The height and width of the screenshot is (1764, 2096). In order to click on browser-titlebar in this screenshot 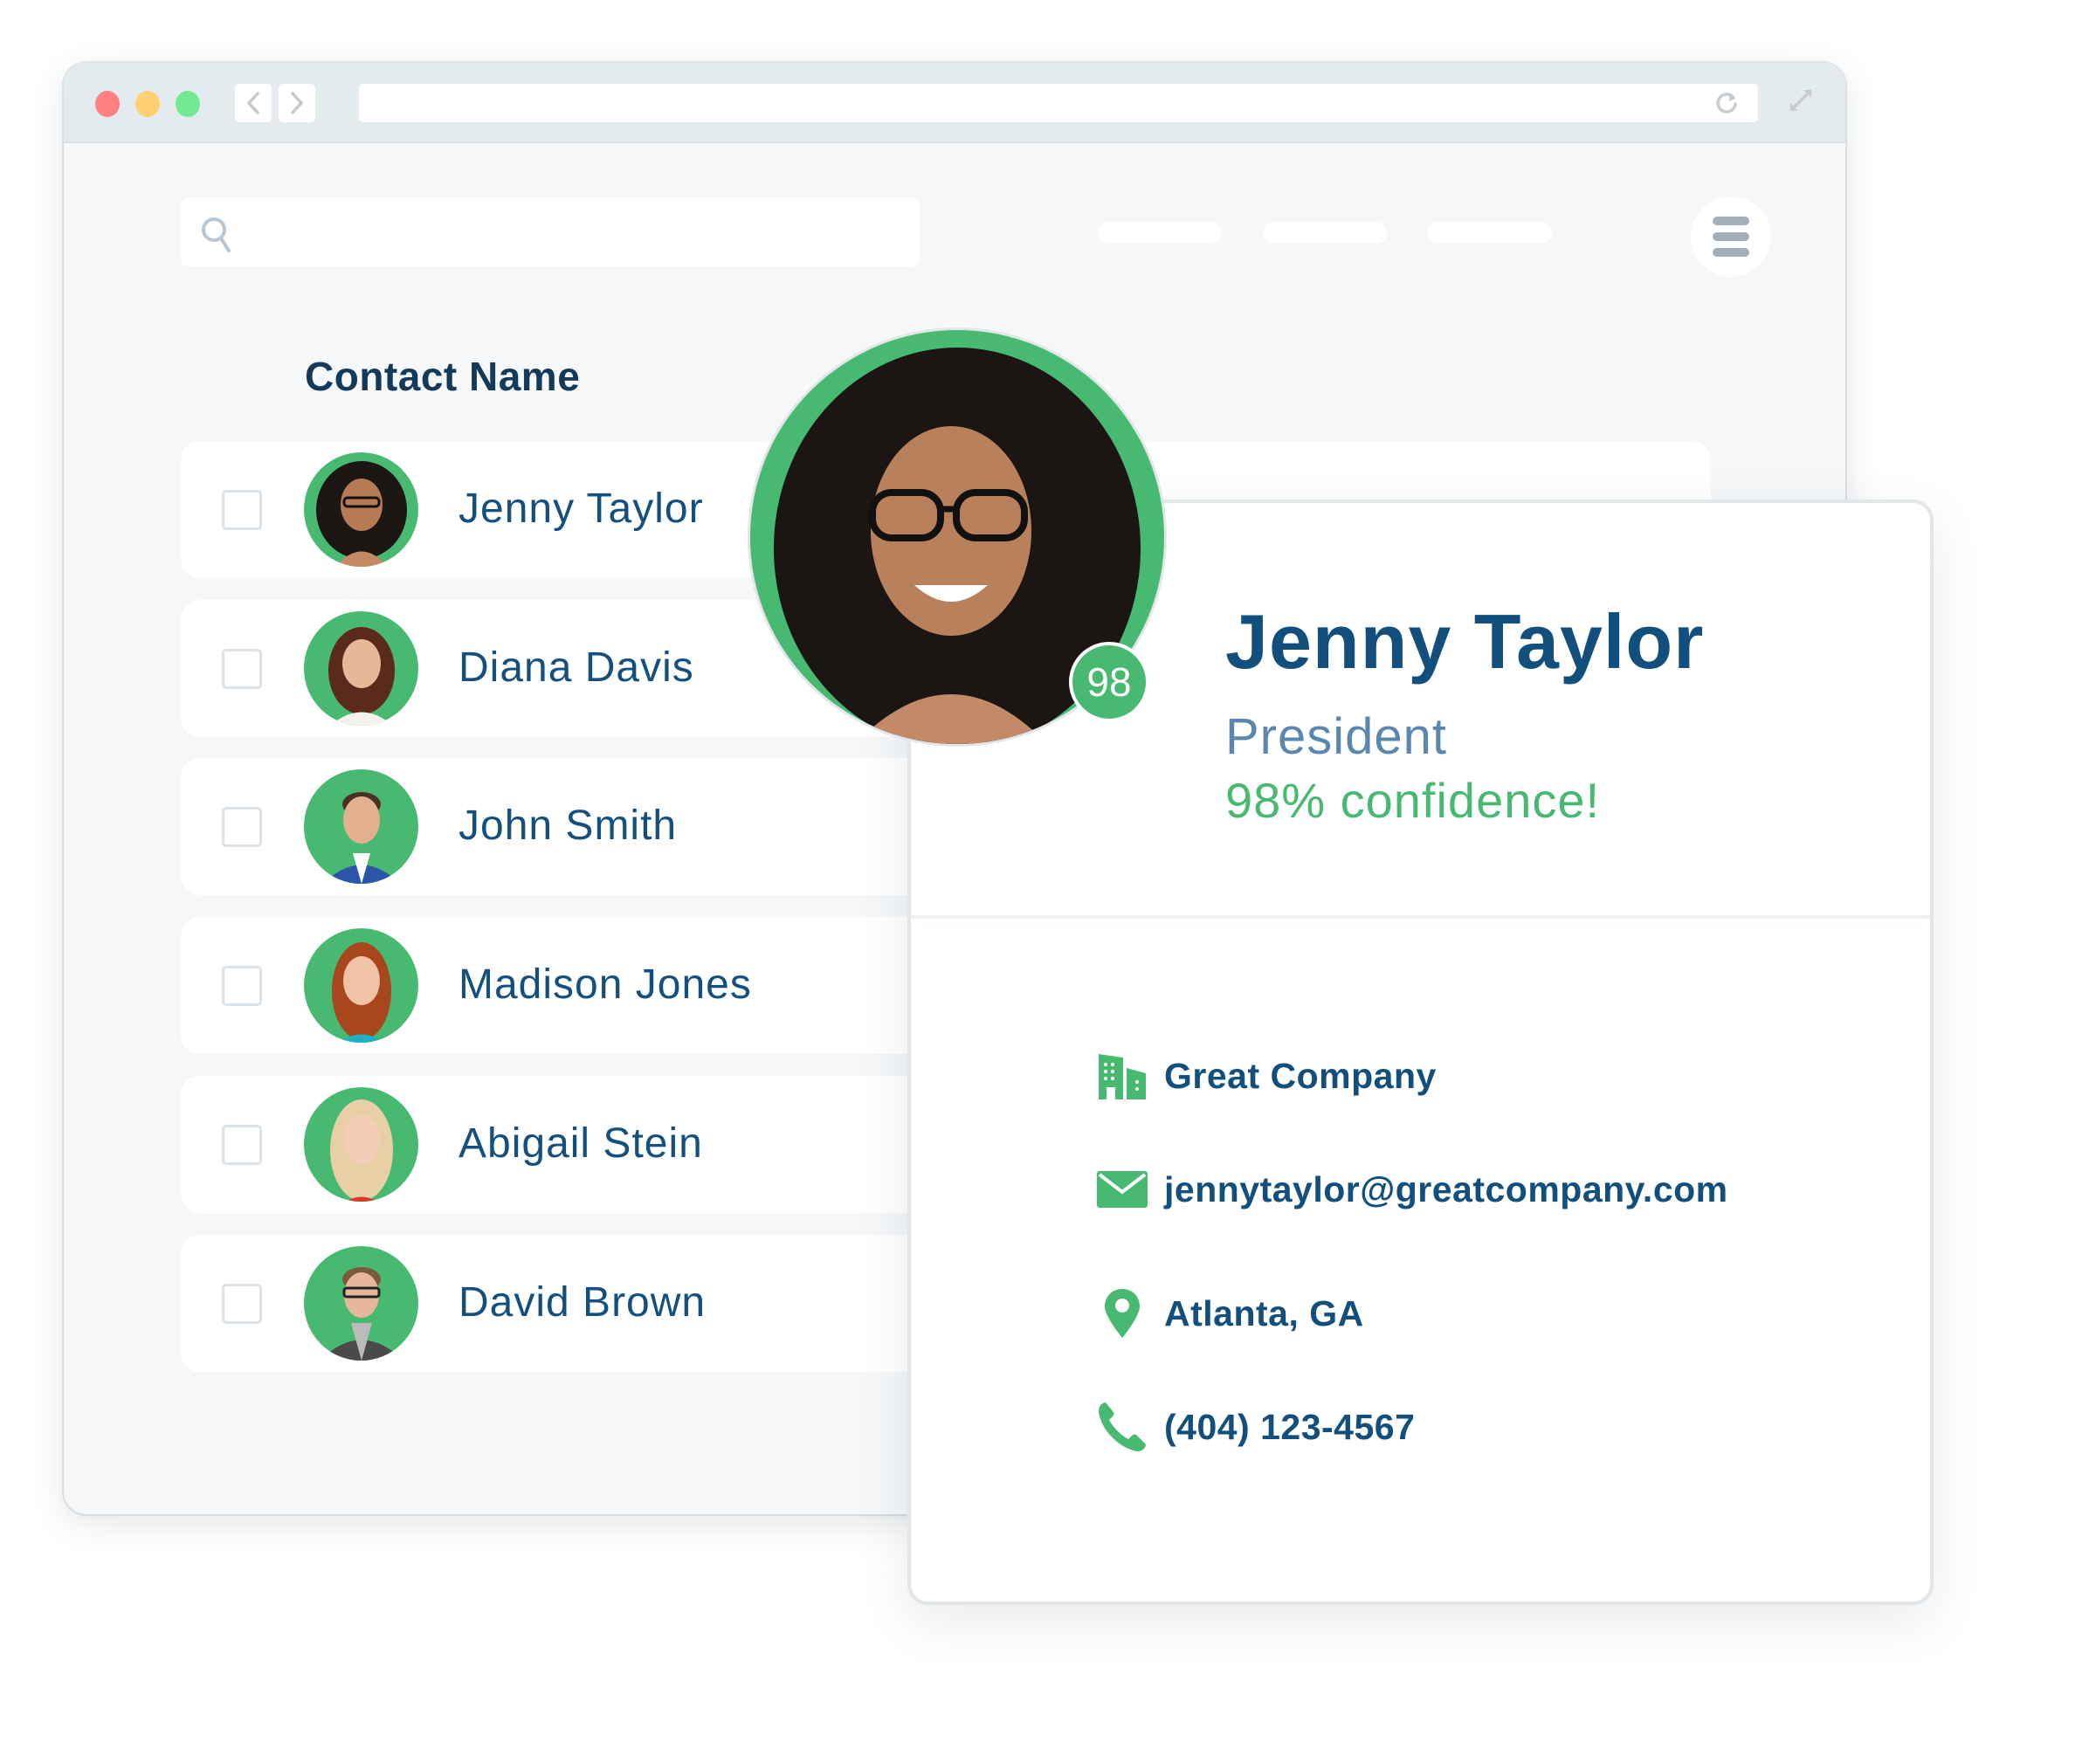, I will do `click(954, 103)`.